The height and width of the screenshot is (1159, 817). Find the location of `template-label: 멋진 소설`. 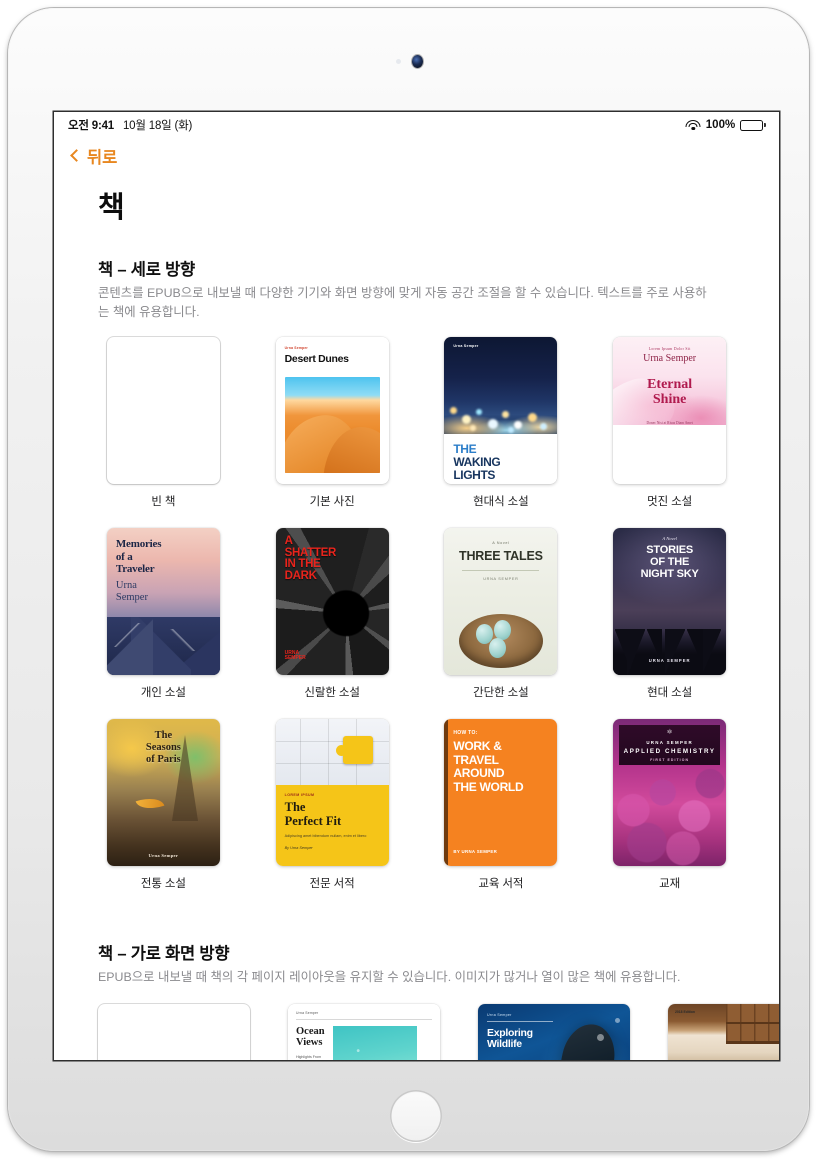

template-label: 멋진 소설 is located at coordinates (670, 502).